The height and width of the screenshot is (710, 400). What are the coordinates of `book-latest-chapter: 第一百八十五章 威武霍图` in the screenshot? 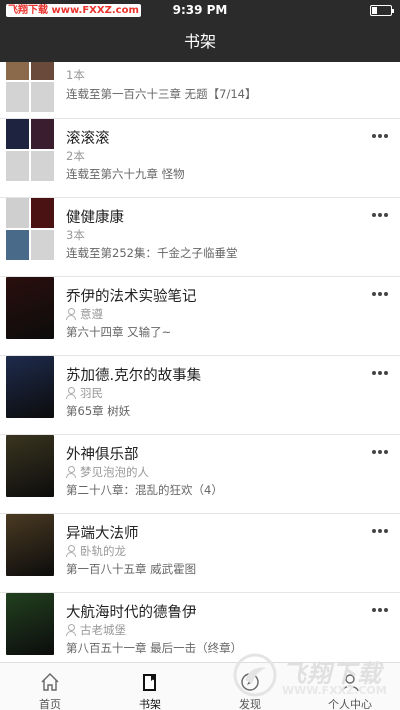 It's located at (131, 569).